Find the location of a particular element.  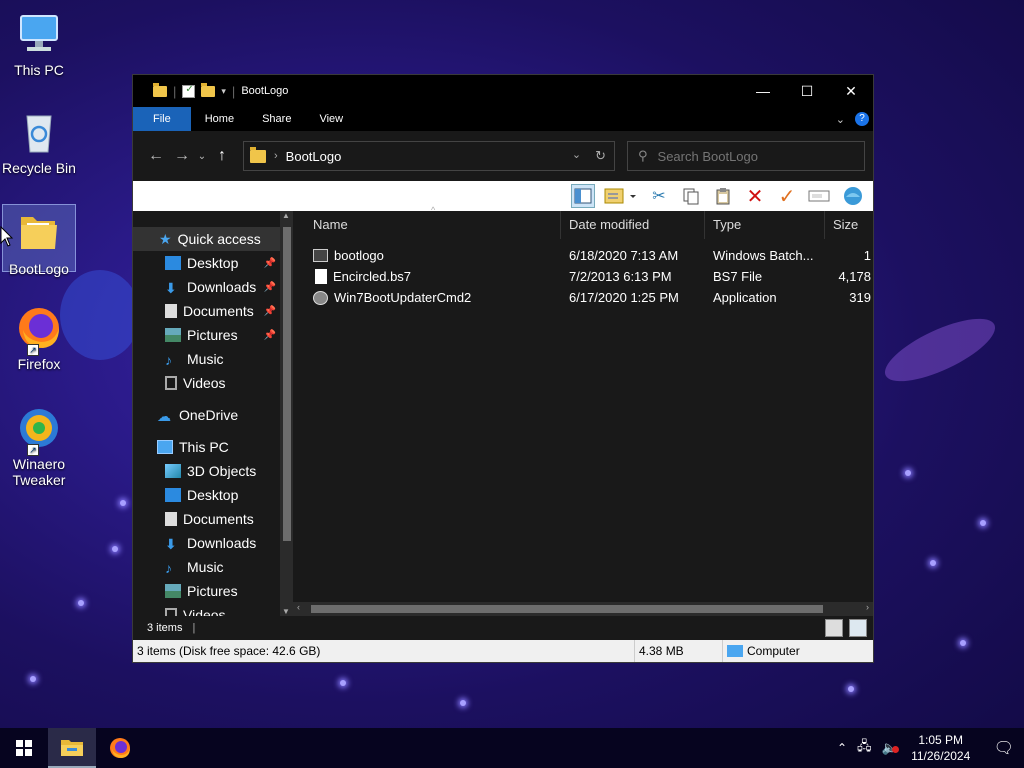

up-button: ↑ is located at coordinates (222, 156).